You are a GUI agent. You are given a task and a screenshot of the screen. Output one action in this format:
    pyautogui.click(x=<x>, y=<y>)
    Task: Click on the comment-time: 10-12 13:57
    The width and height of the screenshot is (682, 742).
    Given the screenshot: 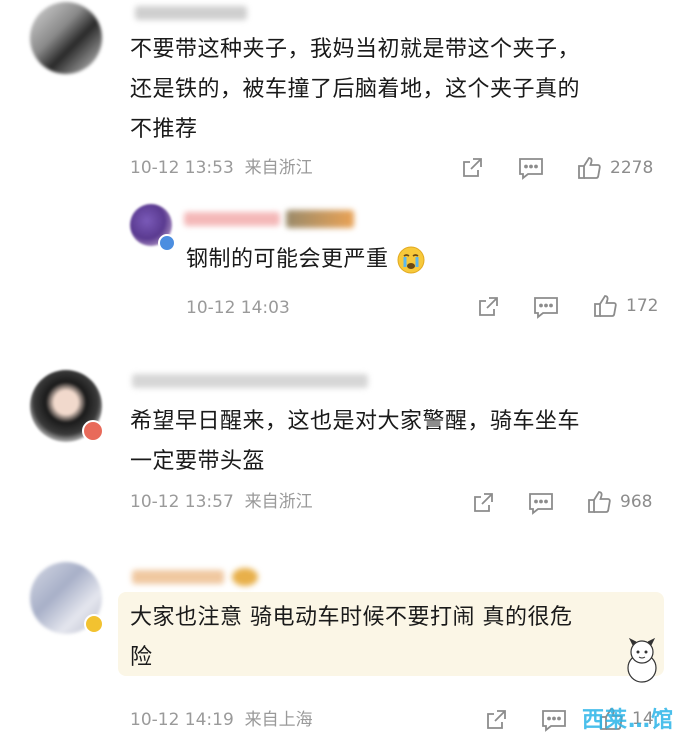 What is the action you would take?
    pyautogui.click(x=182, y=502)
    